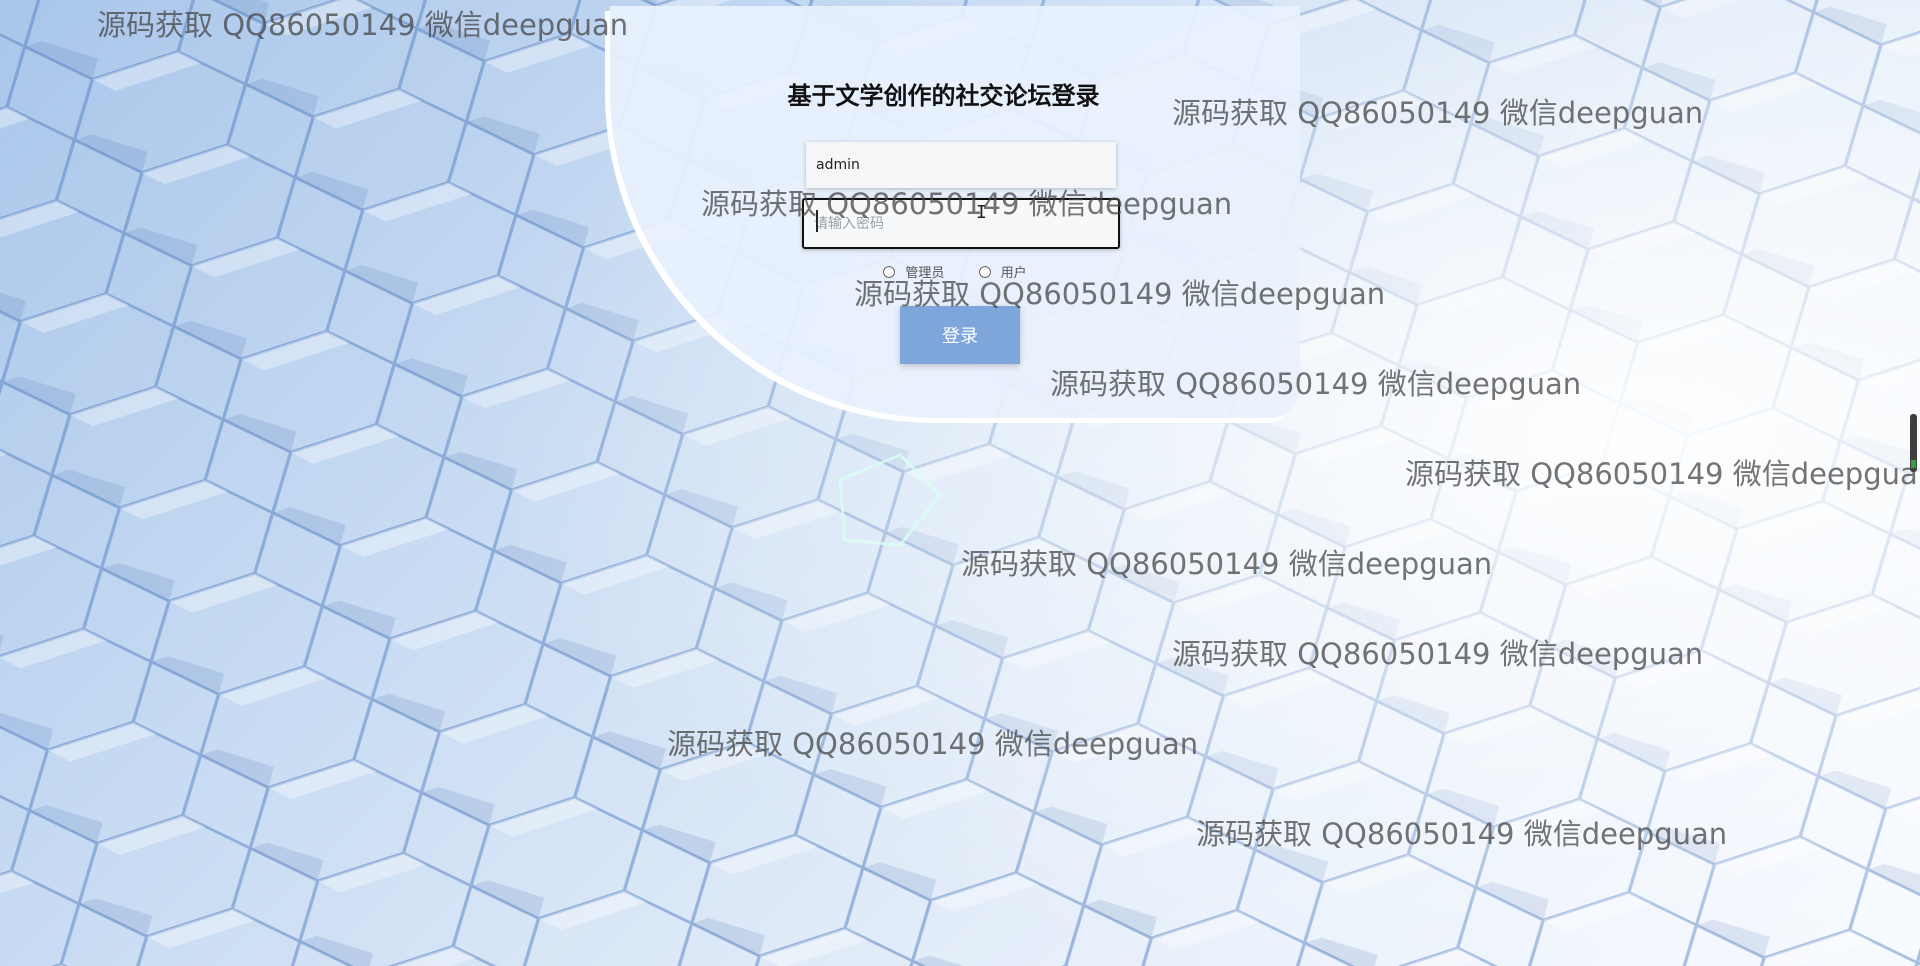 The image size is (1920, 966). I want to click on role-option-admin: 管理员, so click(913, 271).